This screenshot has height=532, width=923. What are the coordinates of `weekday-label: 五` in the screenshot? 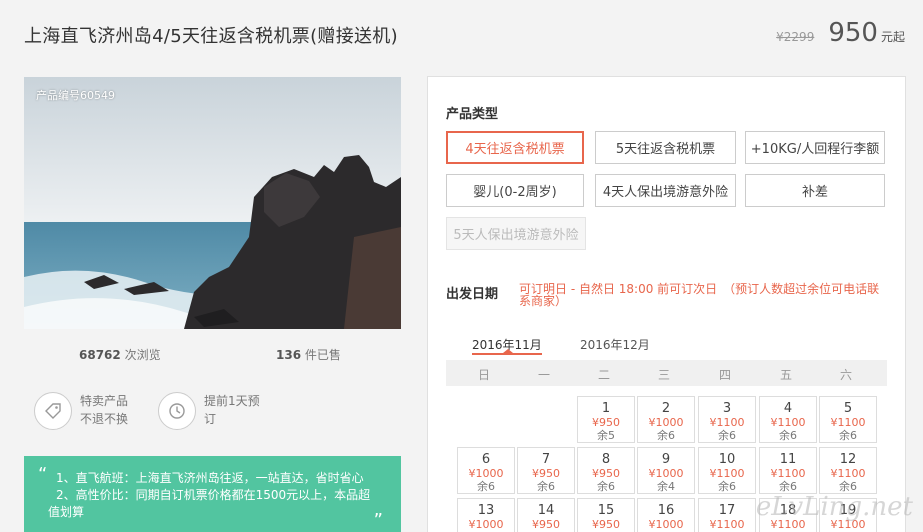 It's located at (785, 375).